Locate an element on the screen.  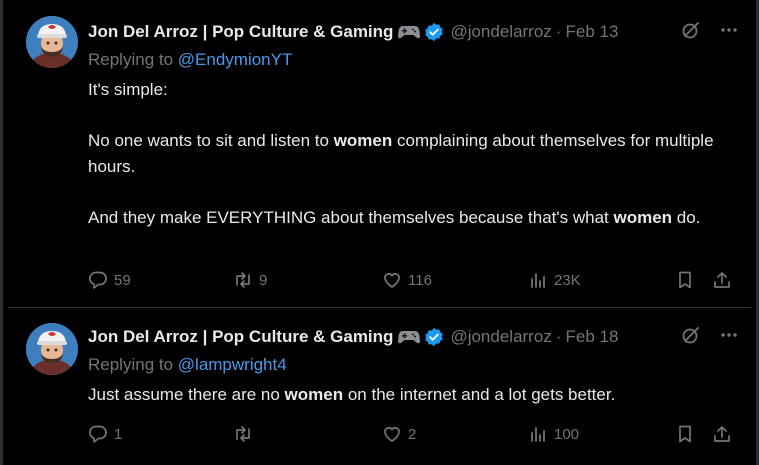
text-run: Just assume there are no is located at coordinates (186, 394).